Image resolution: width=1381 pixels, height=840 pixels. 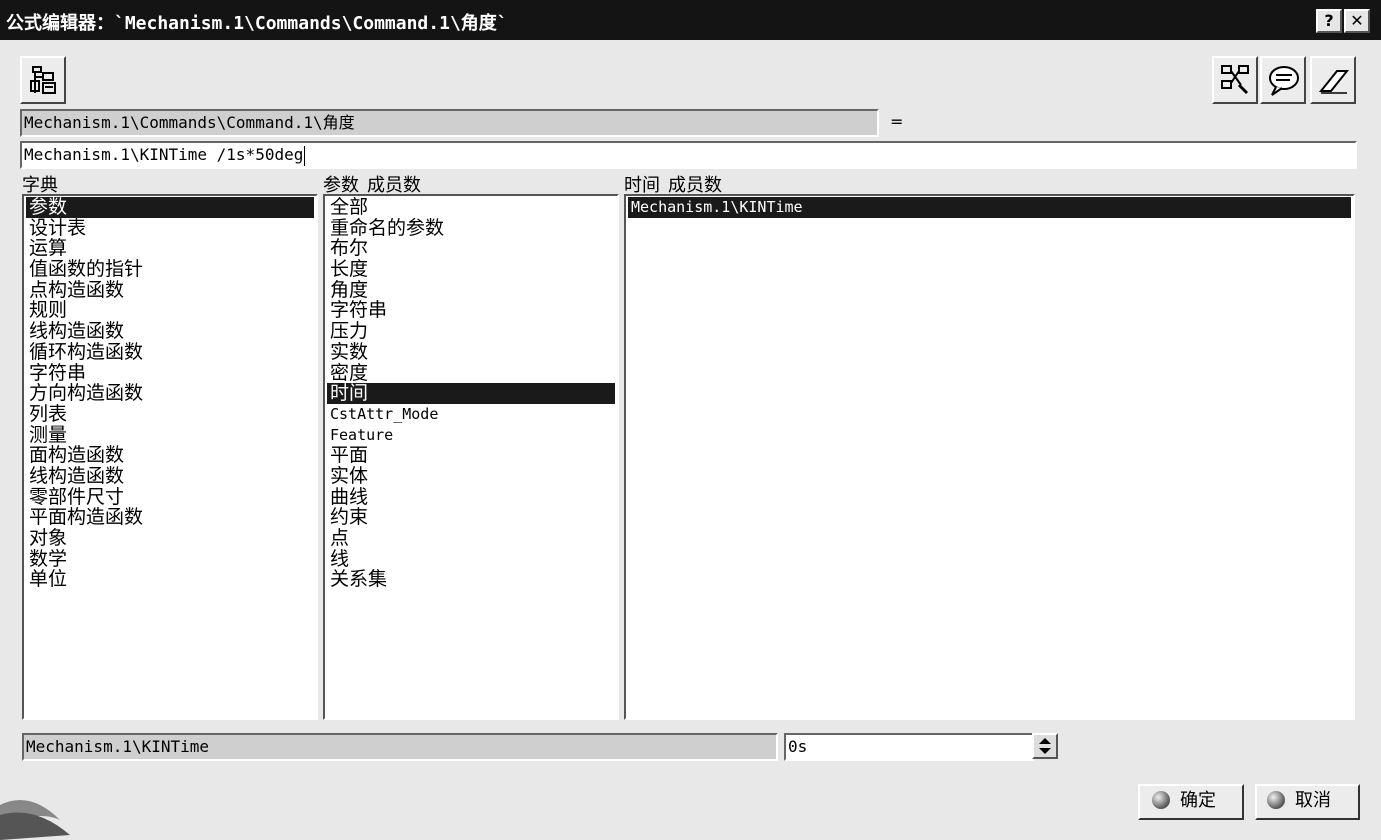 I want to click on dictionary-item: 字符串, so click(x=170, y=373).